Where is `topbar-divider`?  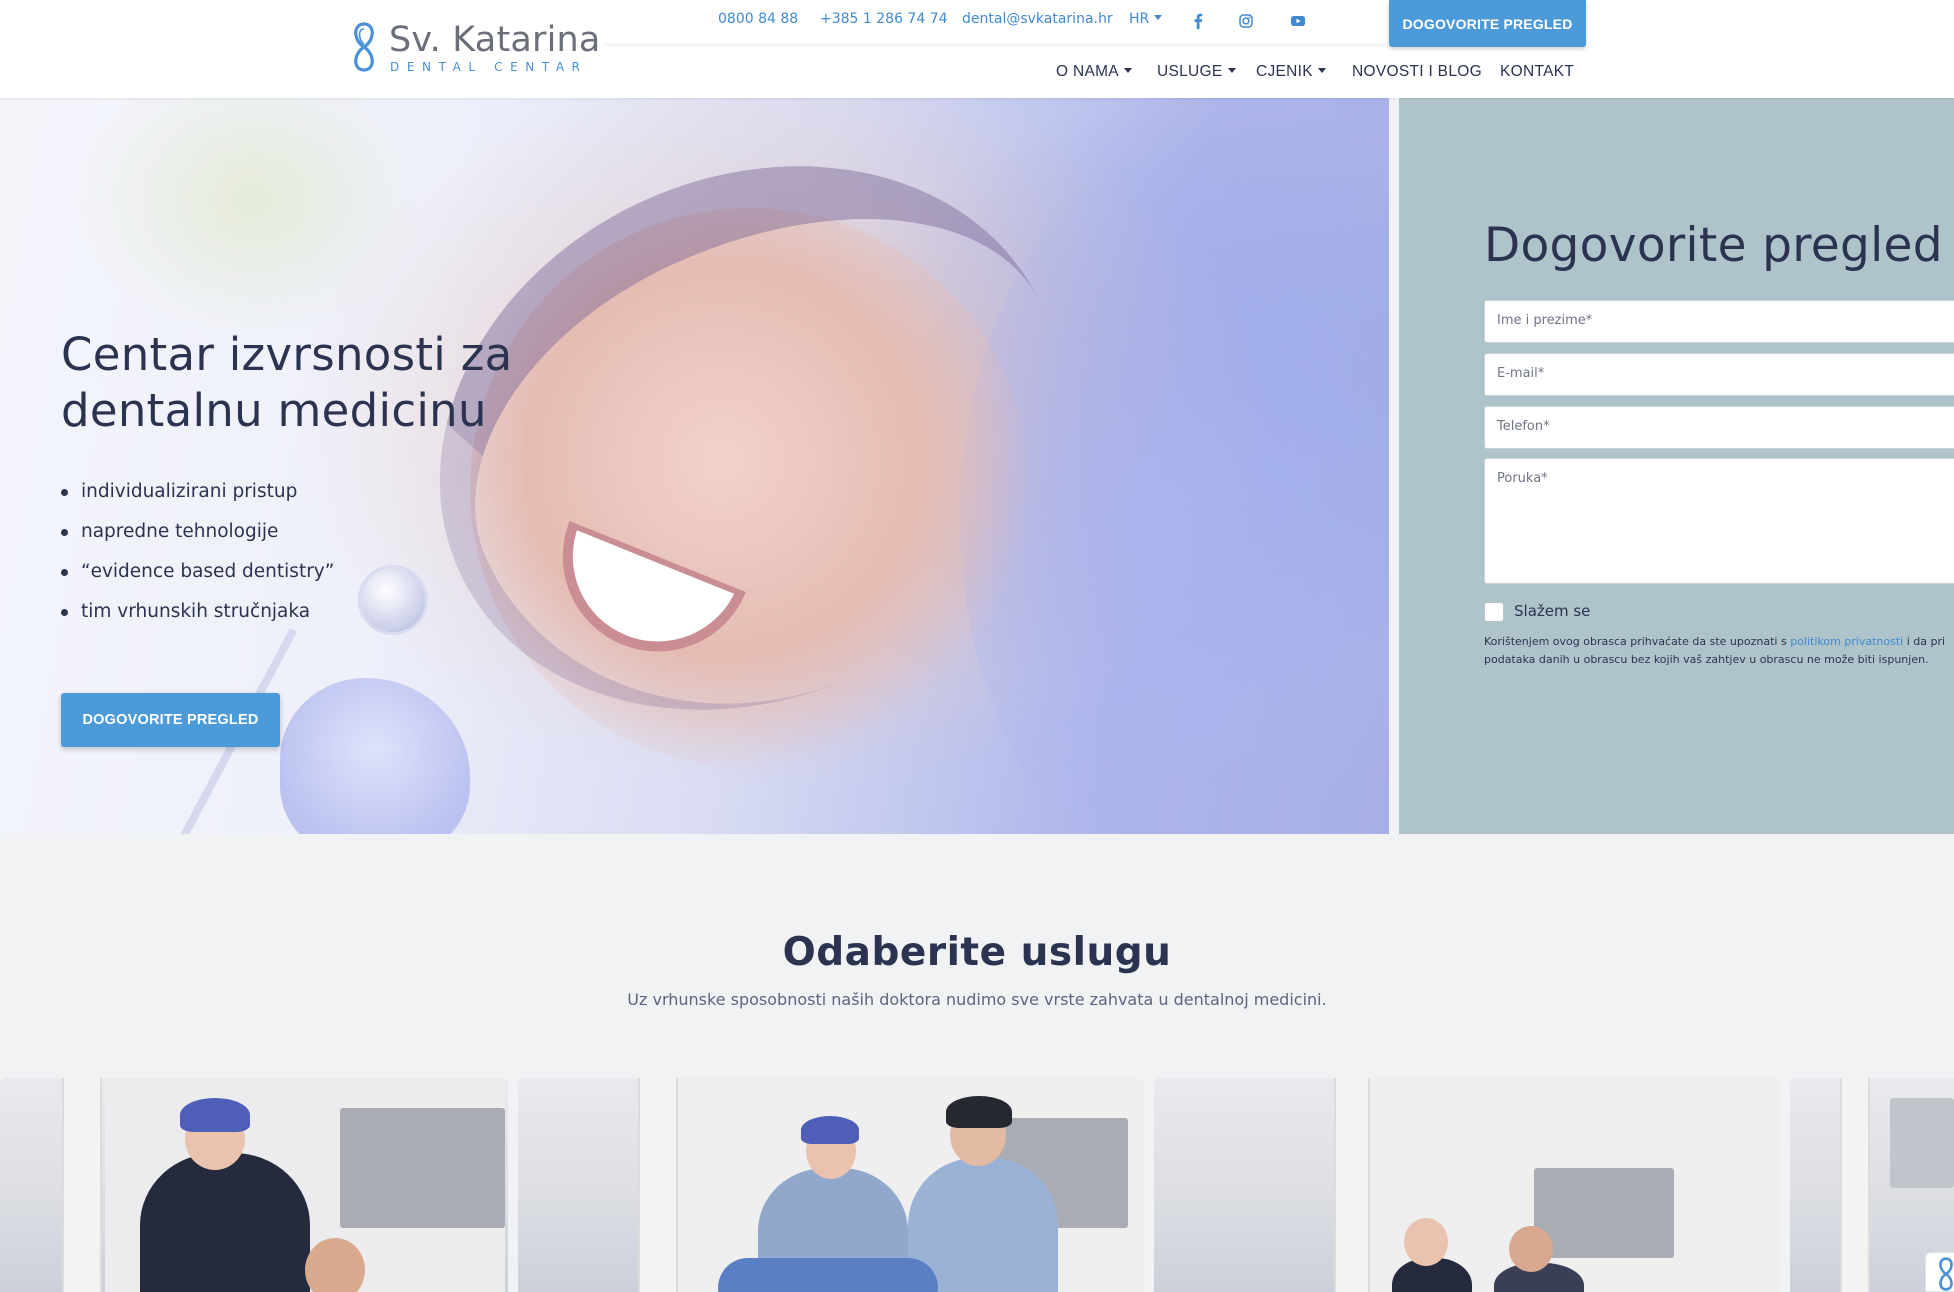 topbar-divider is located at coordinates (995, 45).